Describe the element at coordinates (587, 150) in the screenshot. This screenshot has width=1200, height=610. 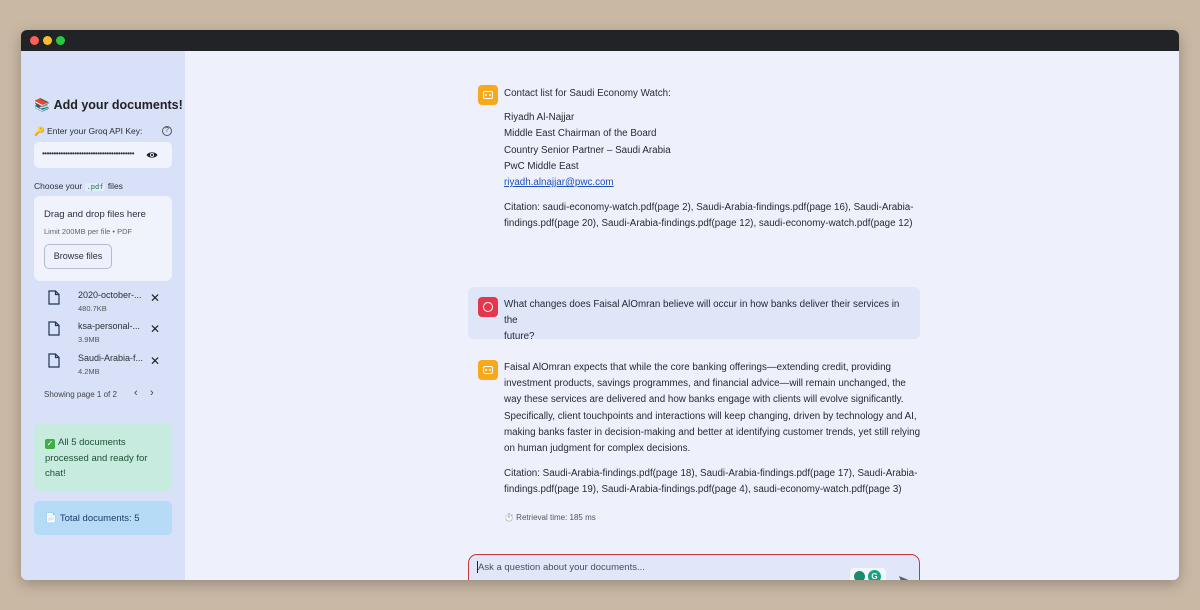
I see `message-line: Country Senior Partner – Saudi Arabia` at that location.